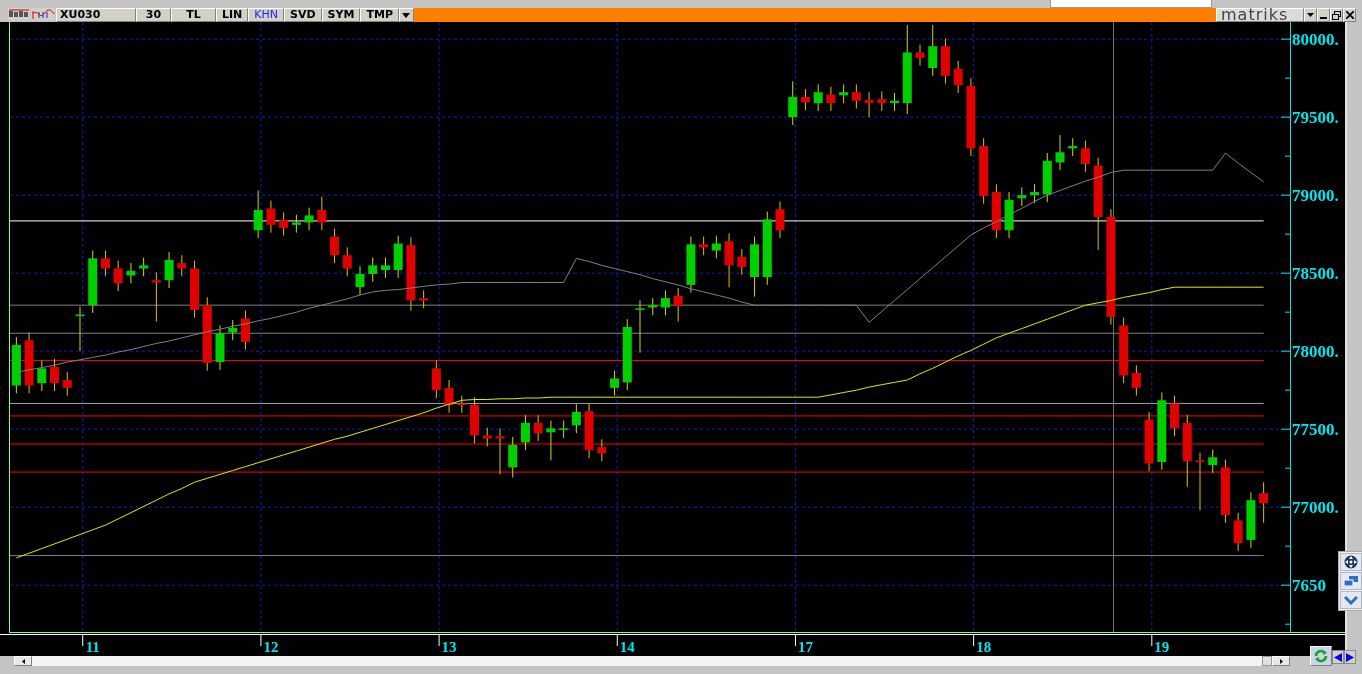  What do you see at coordinates (96, 15) in the screenshot?
I see `symbol-field: XU030` at bounding box center [96, 15].